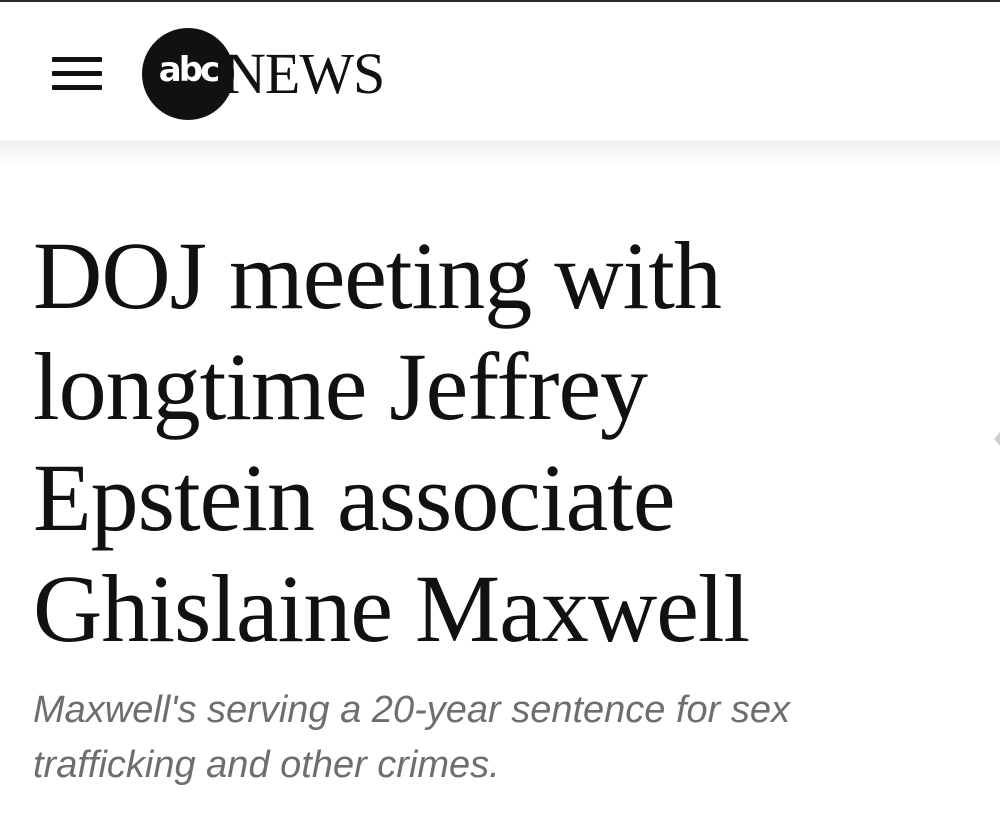 Image resolution: width=1000 pixels, height=819 pixels. I want to click on menu-bar-bottom, so click(77, 87).